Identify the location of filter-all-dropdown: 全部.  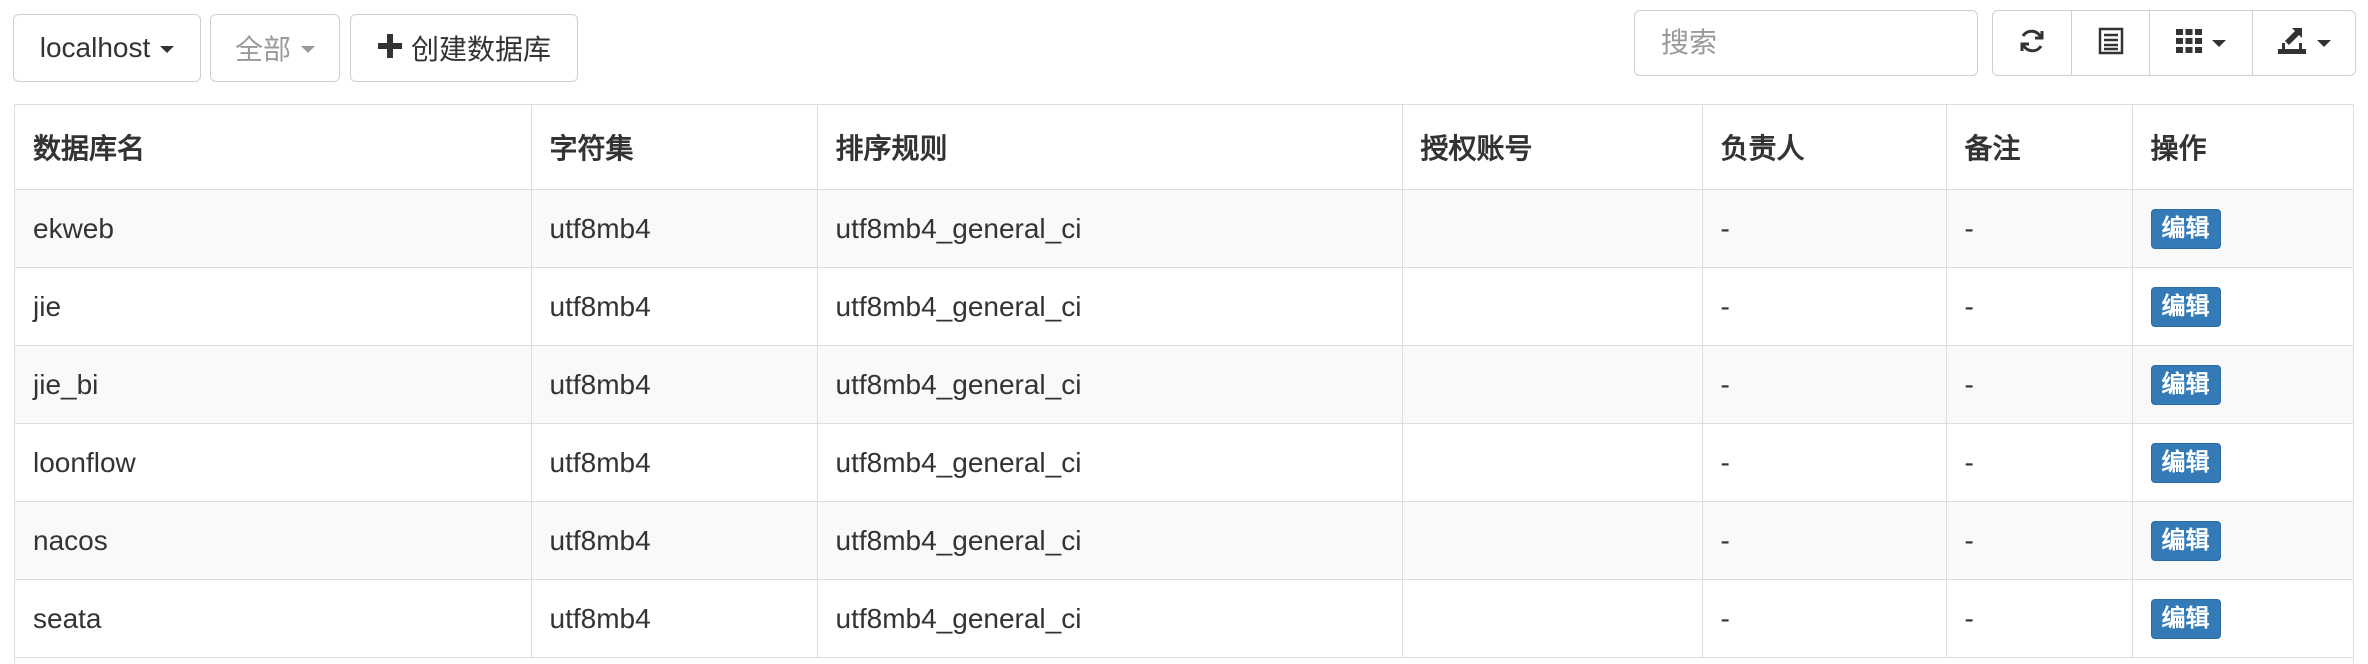
(275, 48).